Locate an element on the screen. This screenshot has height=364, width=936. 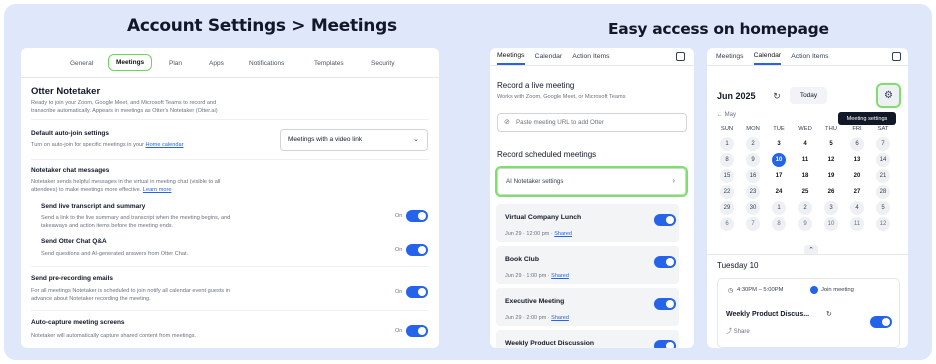
calendar-day: 20 is located at coordinates (857, 176).